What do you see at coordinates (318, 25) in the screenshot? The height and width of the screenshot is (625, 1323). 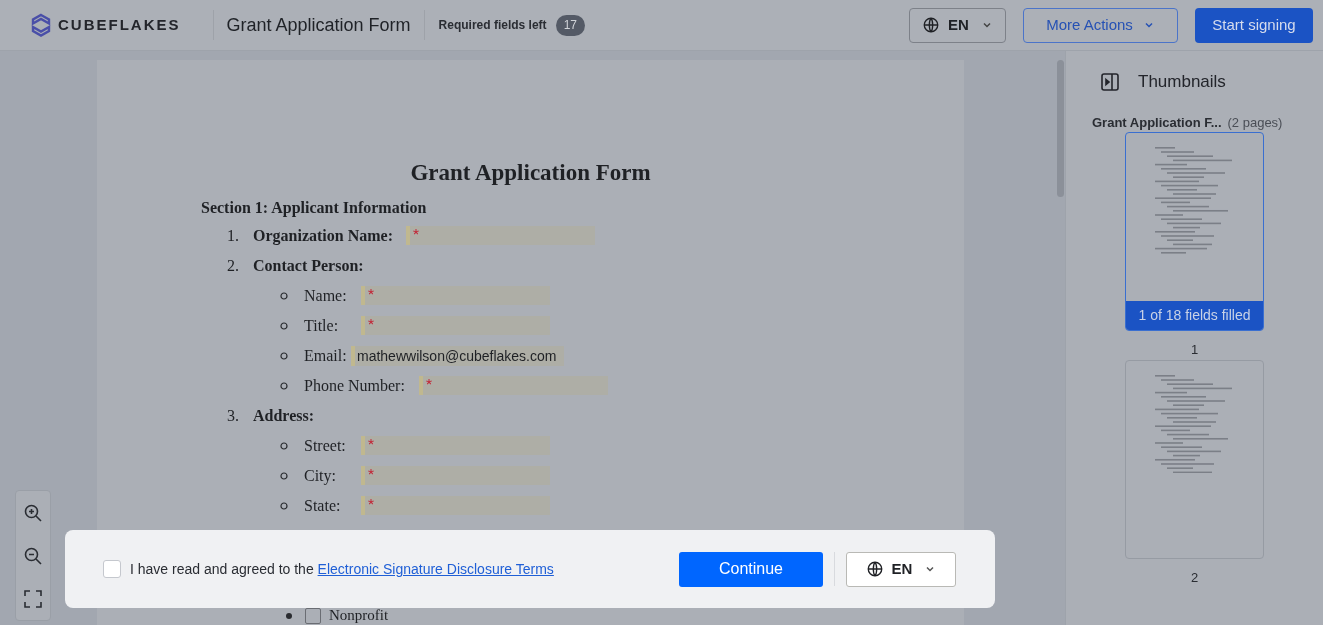 I see `document-title: Grant Application Form` at bounding box center [318, 25].